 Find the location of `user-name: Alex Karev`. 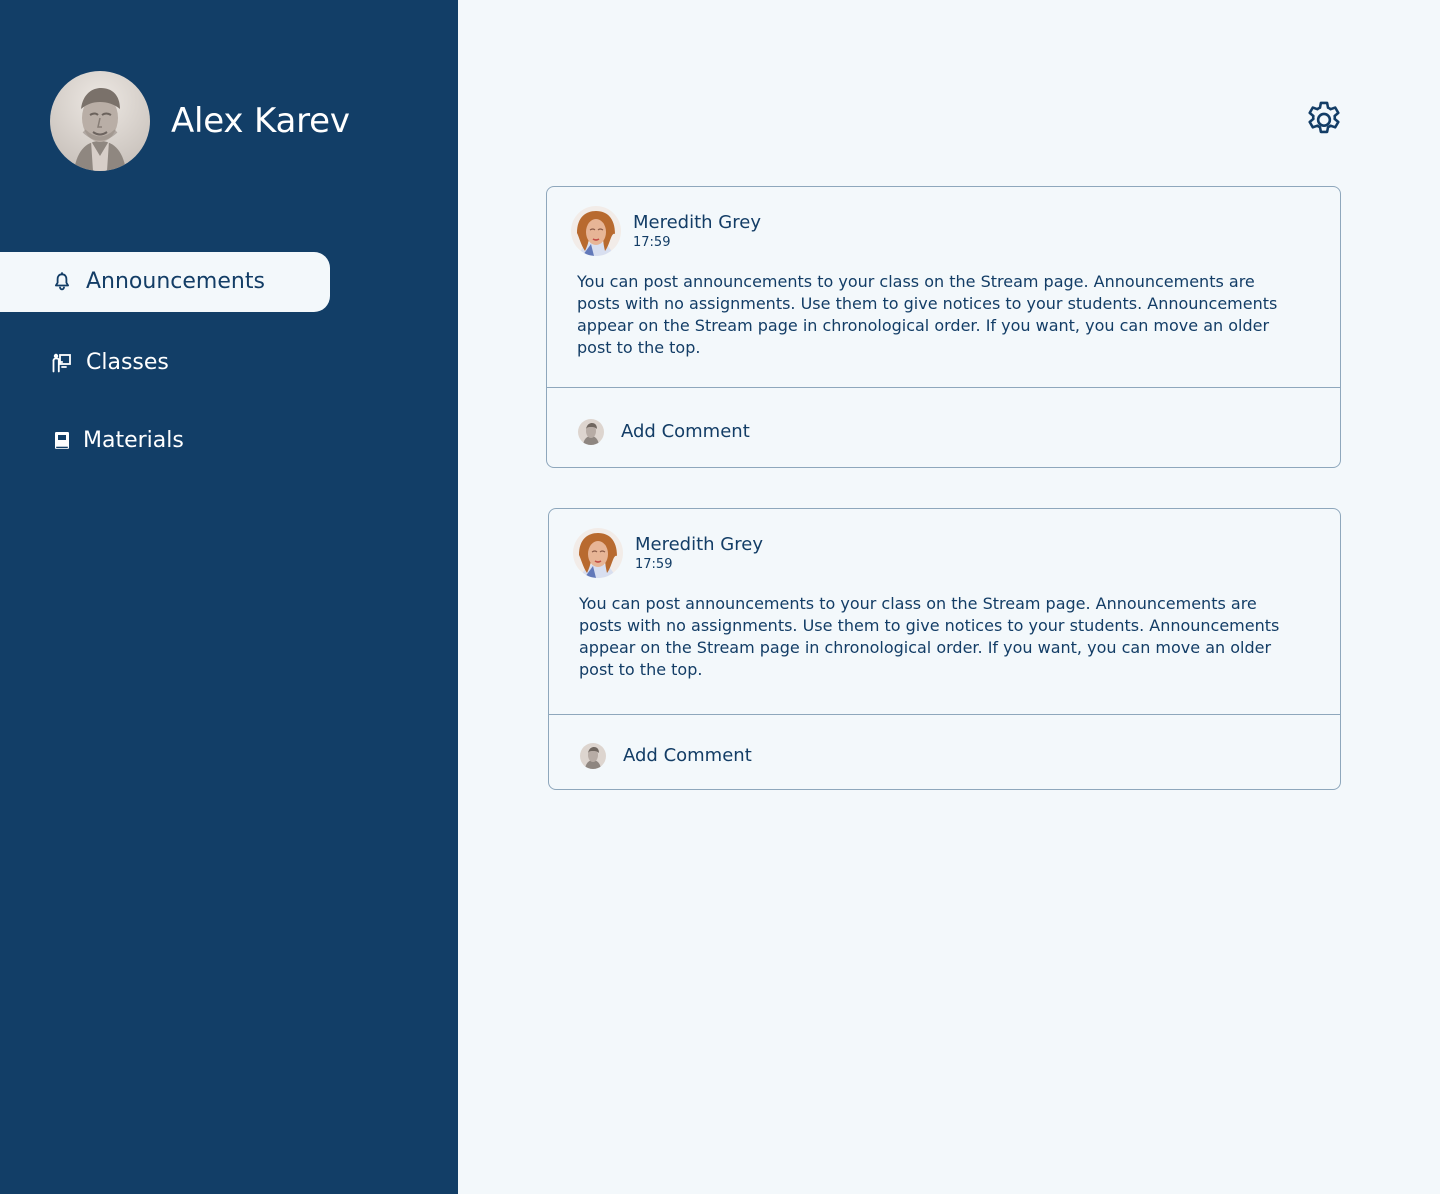

user-name: Alex Karev is located at coordinates (260, 121).